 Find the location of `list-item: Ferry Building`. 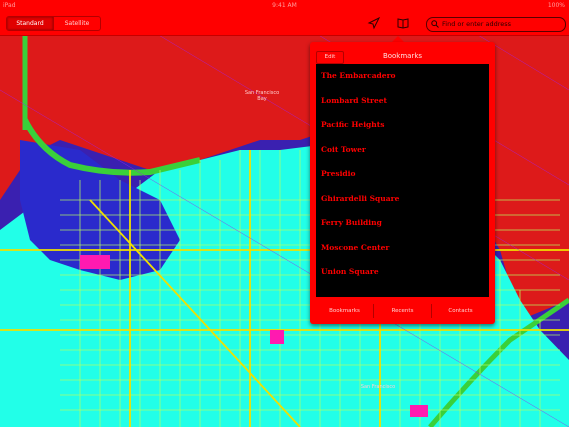

list-item: Ferry Building is located at coordinates (402, 223).